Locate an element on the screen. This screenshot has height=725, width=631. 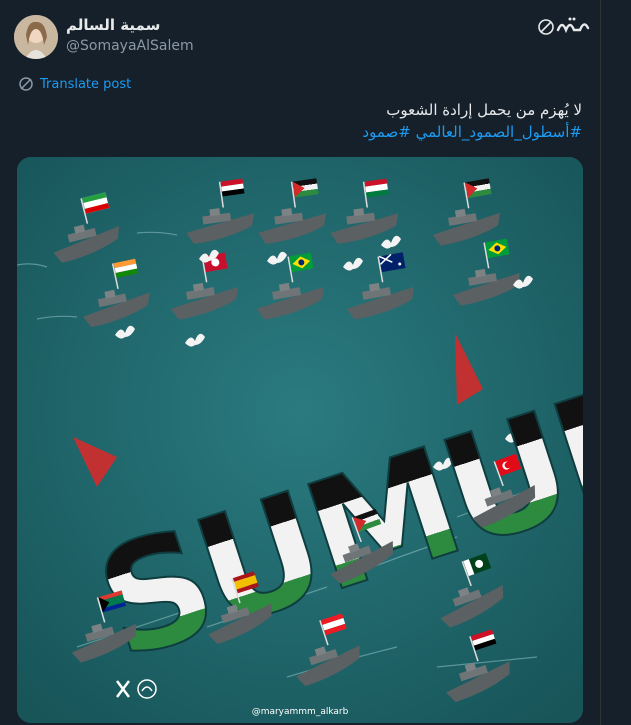
watermark-strip: mashreghnews.ir is located at coordinates (615, 362).